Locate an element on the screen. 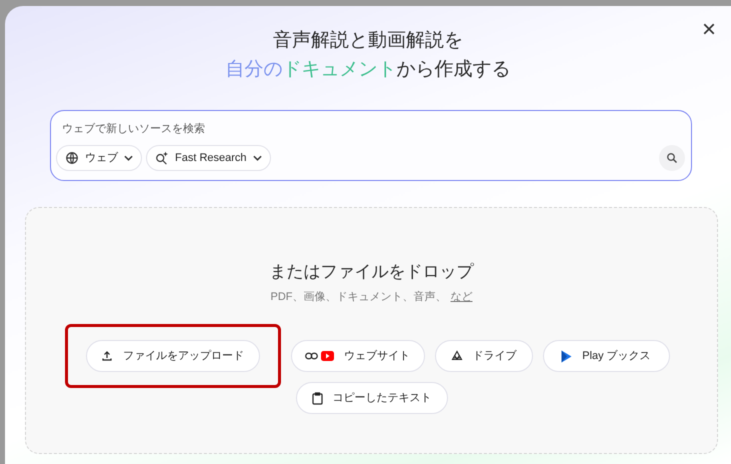  source-button: ドライブ is located at coordinates (483, 356).